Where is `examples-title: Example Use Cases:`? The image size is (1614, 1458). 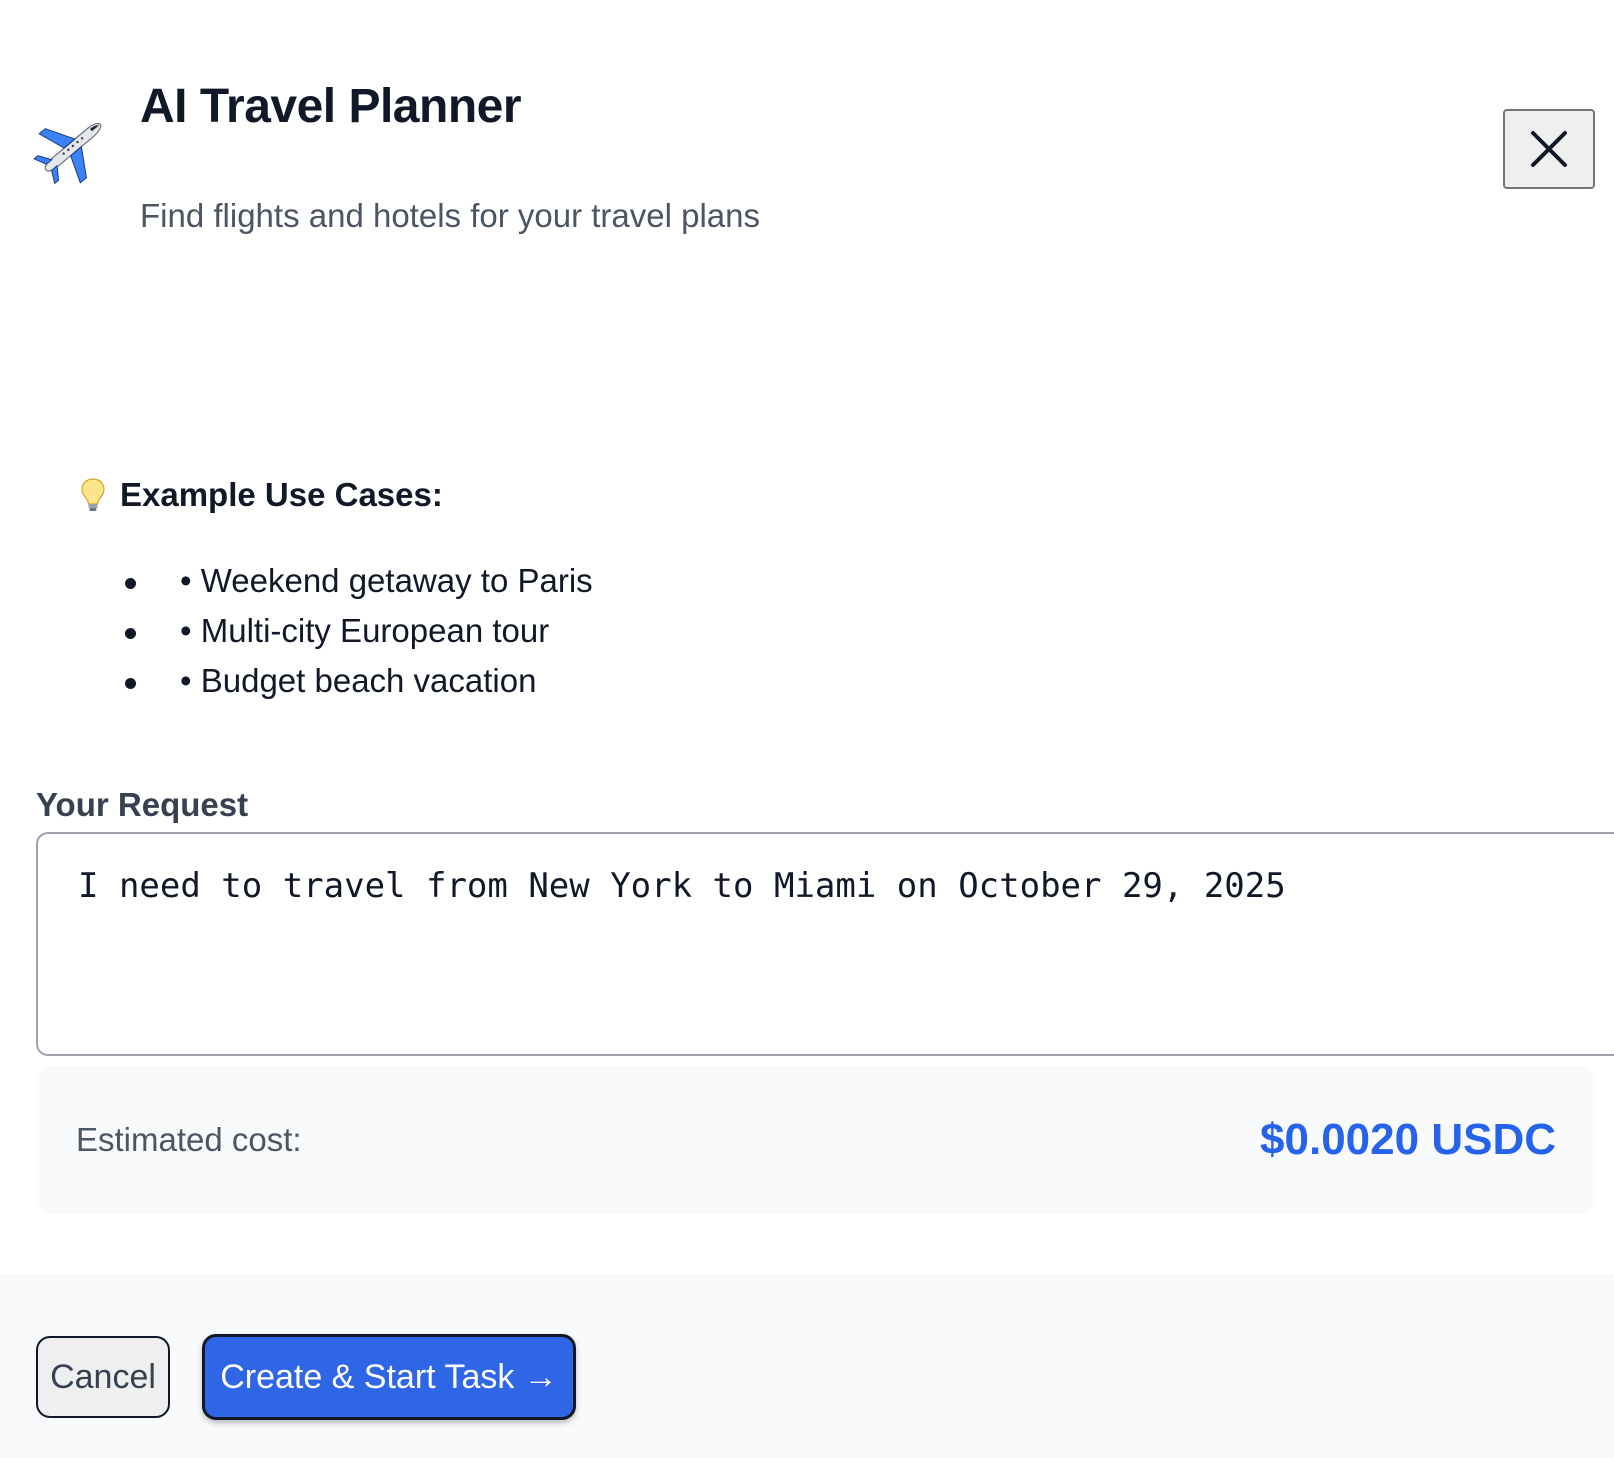
examples-title: Example Use Cases: is located at coordinates (281, 494).